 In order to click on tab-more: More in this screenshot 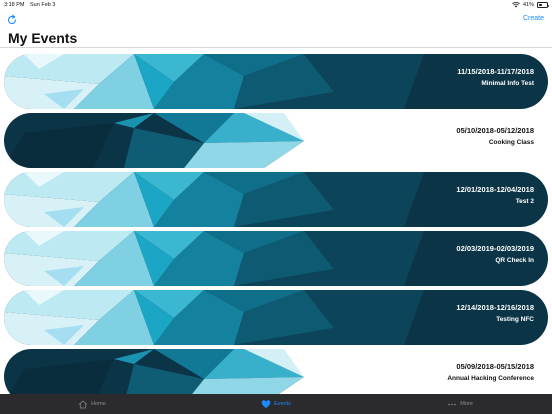, I will do `click(460, 404)`.